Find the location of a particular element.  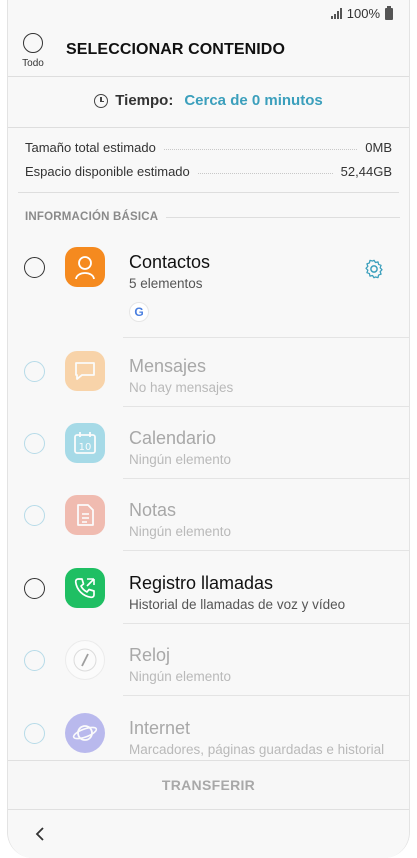

time-value: Cerca de 0 minutos is located at coordinates (253, 100).